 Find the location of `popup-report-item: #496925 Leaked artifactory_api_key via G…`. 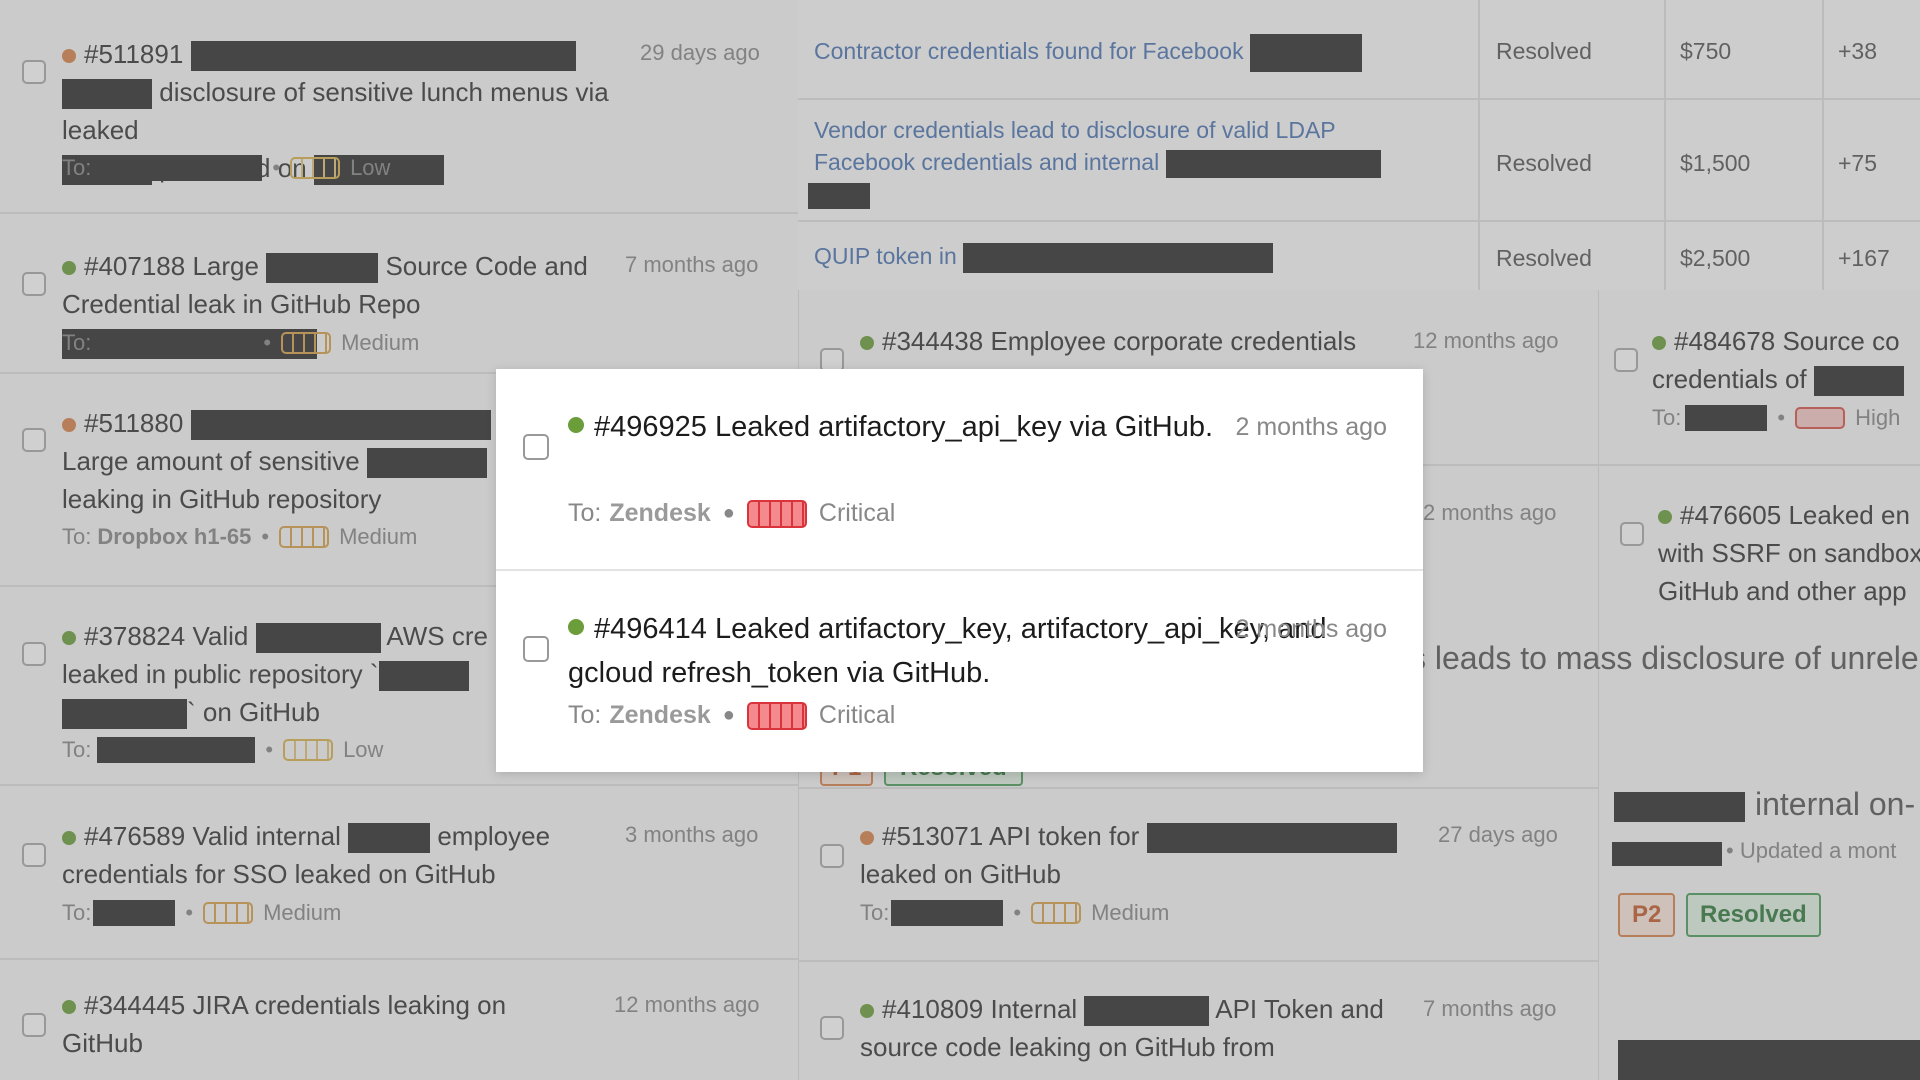

popup-report-item: #496925 Leaked artifactory_api_key via G… is located at coordinates (959, 469).